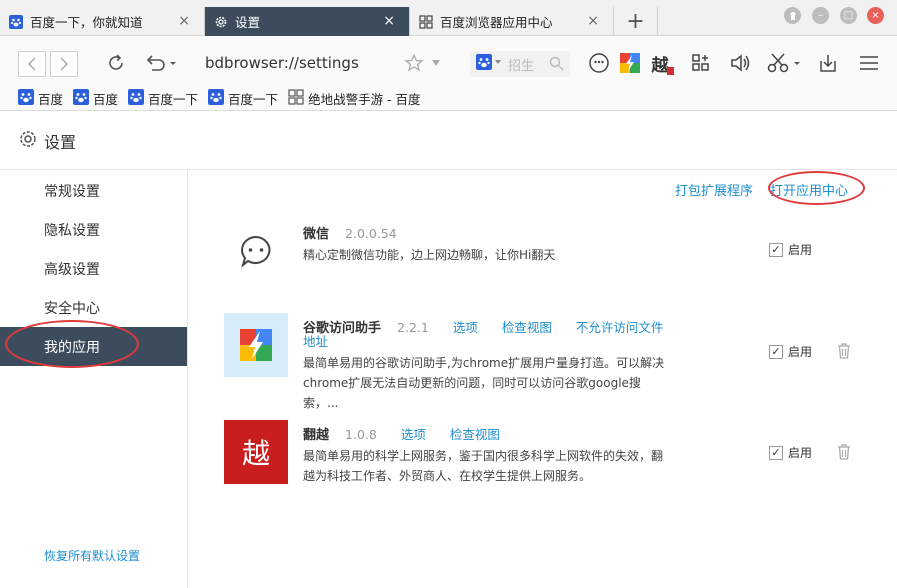  What do you see at coordinates (740, 63) in the screenshot?
I see `speaker-icon` at bounding box center [740, 63].